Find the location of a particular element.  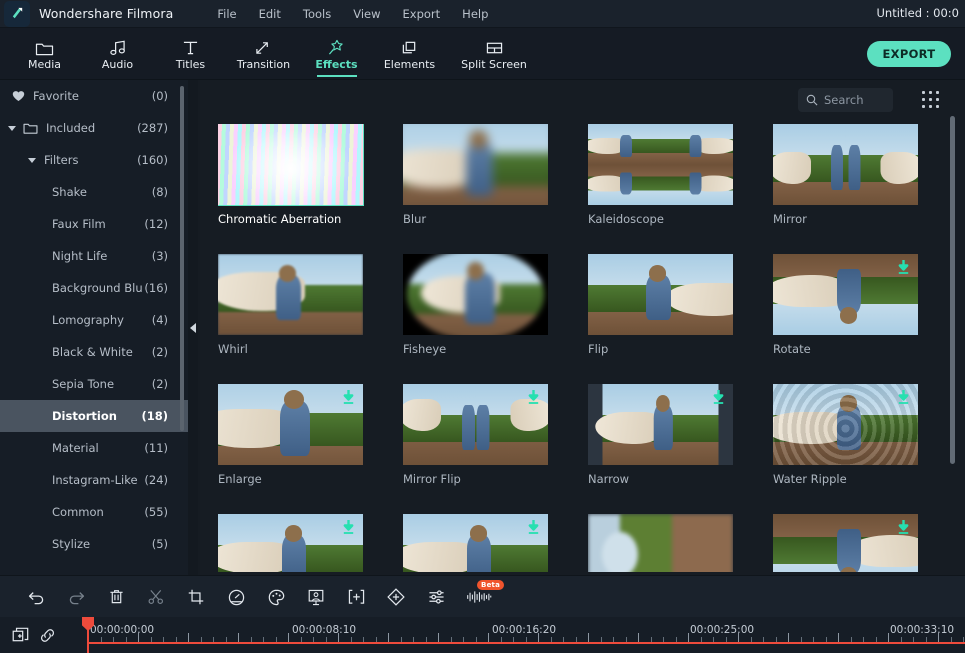

trash-icon is located at coordinates (116, 597).